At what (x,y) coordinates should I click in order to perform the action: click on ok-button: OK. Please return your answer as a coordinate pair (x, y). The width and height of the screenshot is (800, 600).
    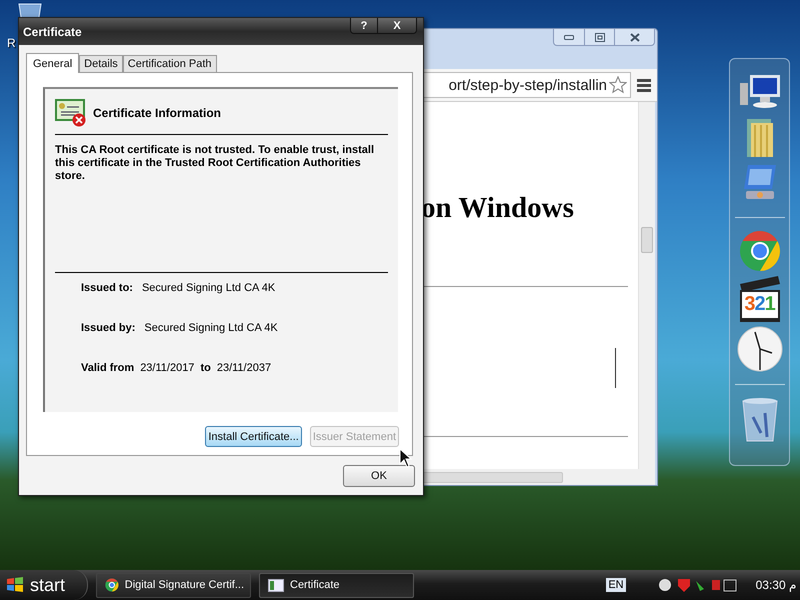
    Looking at the image, I should click on (379, 476).